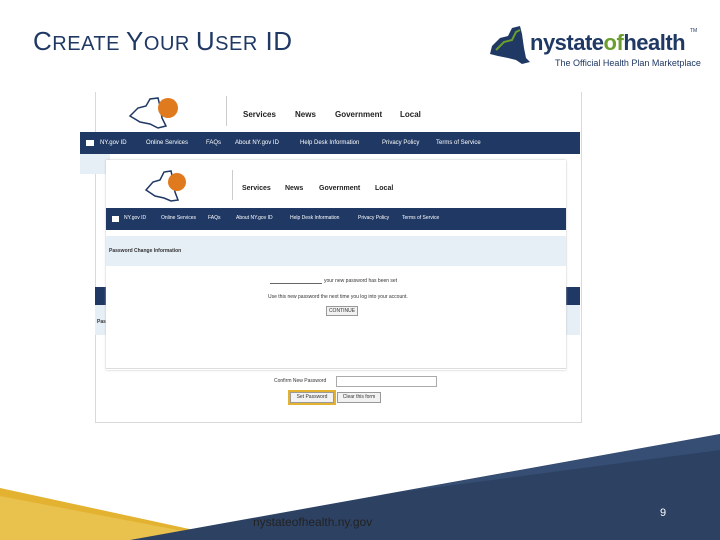 This screenshot has width=720, height=540. I want to click on title-part: ID, so click(275, 41).